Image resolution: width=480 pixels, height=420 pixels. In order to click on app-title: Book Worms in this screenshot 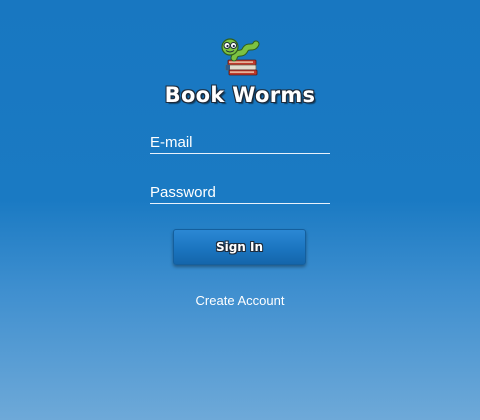, I will do `click(240, 95)`.